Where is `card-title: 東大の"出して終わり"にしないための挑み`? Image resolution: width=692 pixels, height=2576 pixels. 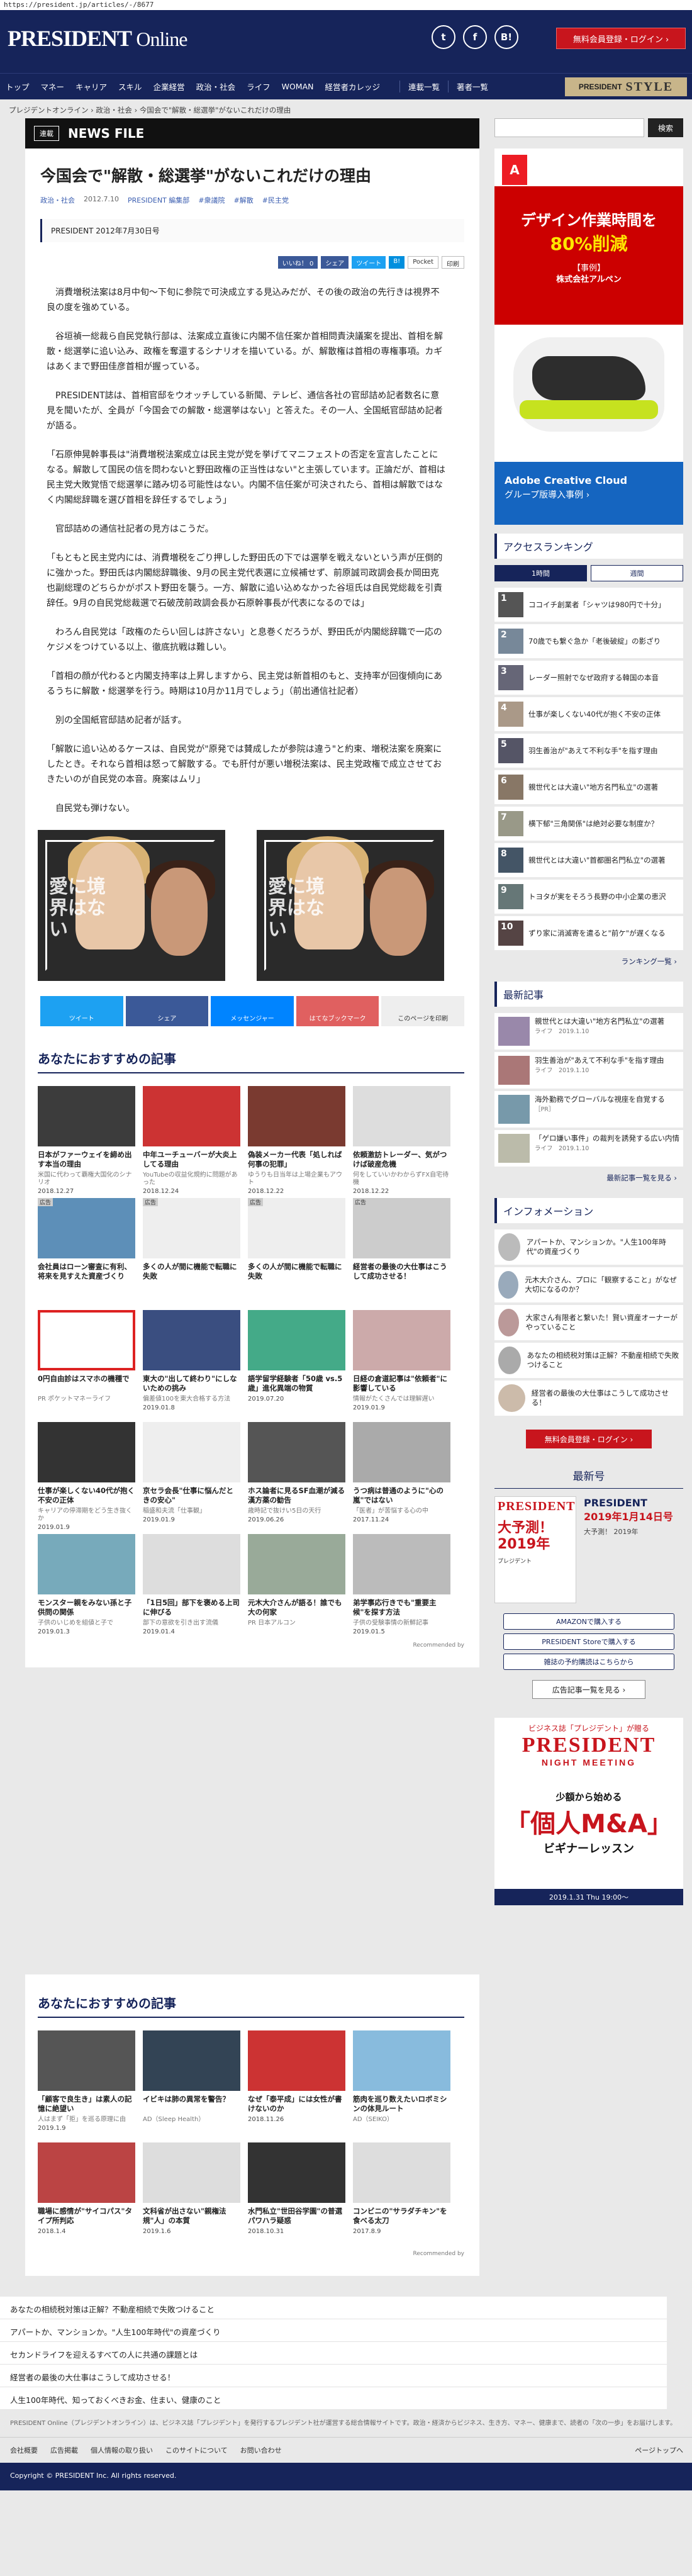 card-title: 東大の"出して終わり"にしないための挑み is located at coordinates (191, 1384).